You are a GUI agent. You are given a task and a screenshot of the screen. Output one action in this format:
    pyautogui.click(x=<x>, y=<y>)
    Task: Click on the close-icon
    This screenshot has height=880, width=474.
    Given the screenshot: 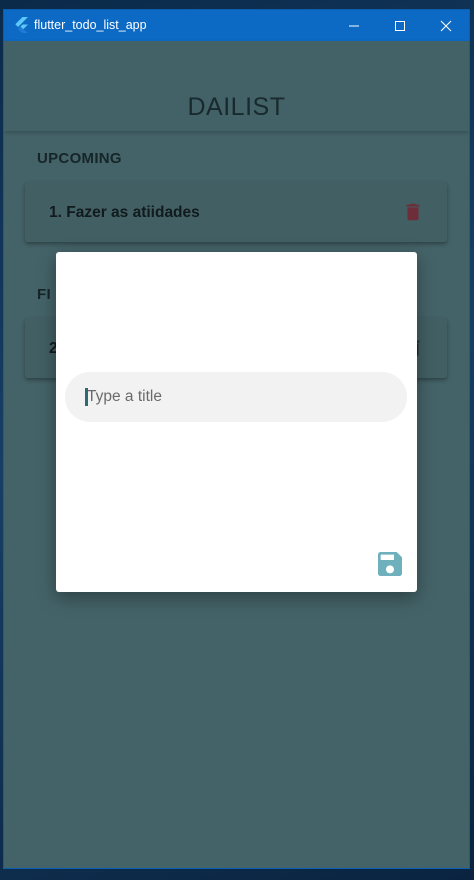 What is the action you would take?
    pyautogui.click(x=446, y=26)
    